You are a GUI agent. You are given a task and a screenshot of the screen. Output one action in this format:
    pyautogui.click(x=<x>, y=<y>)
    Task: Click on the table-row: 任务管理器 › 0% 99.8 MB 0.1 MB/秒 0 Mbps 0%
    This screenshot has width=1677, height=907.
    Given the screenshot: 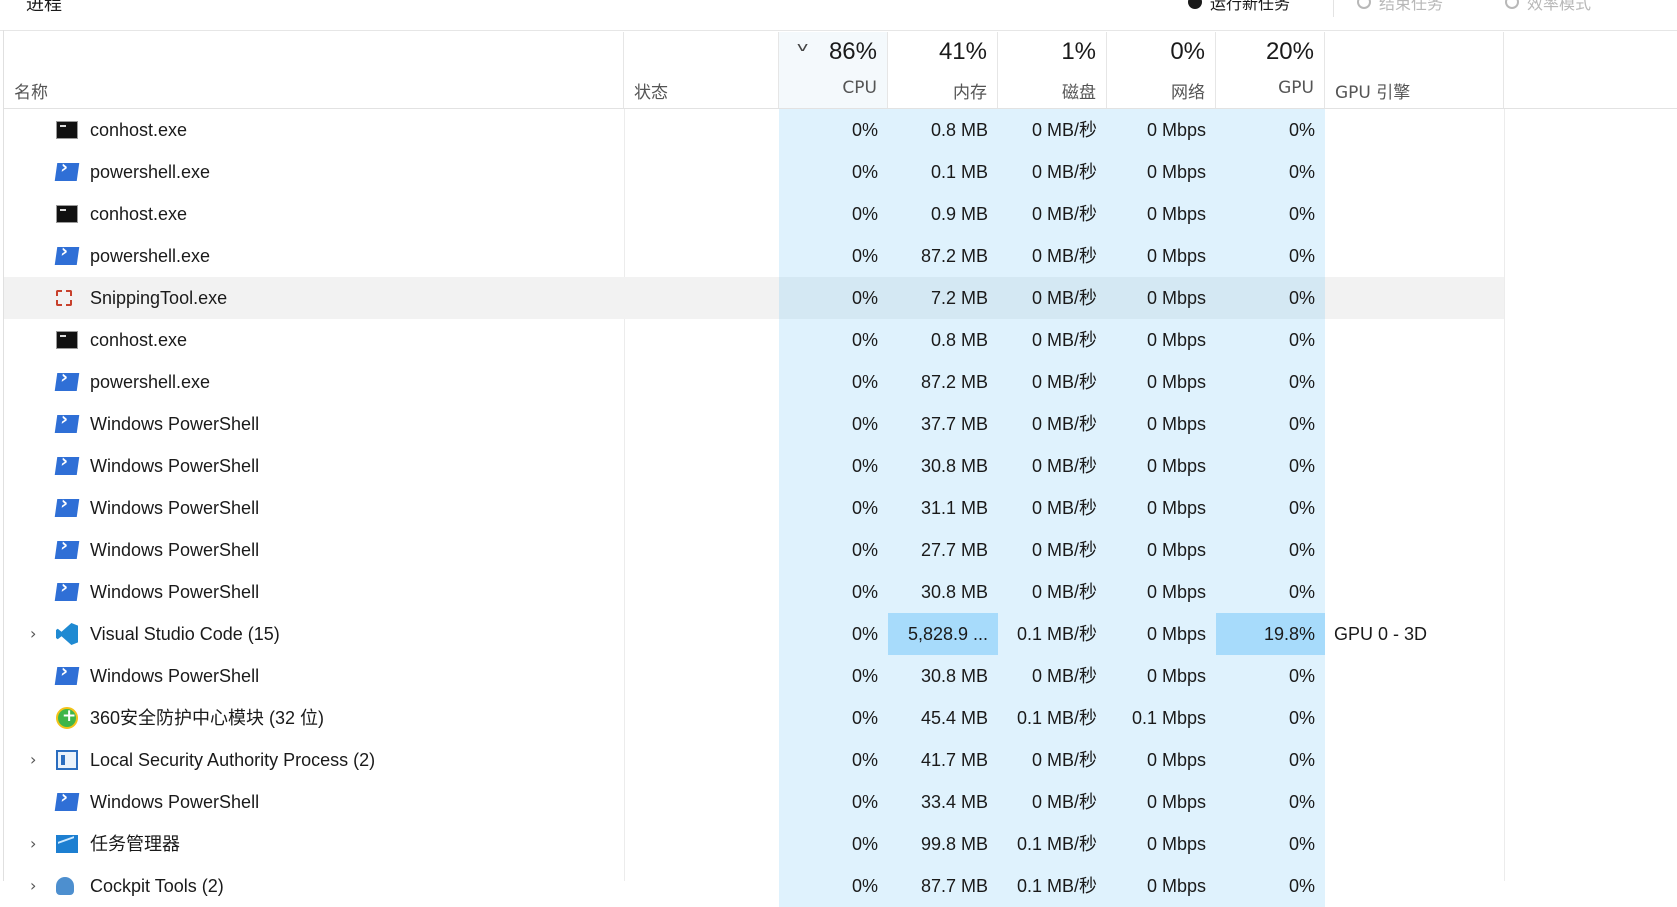 What is the action you would take?
    pyautogui.click(x=754, y=844)
    